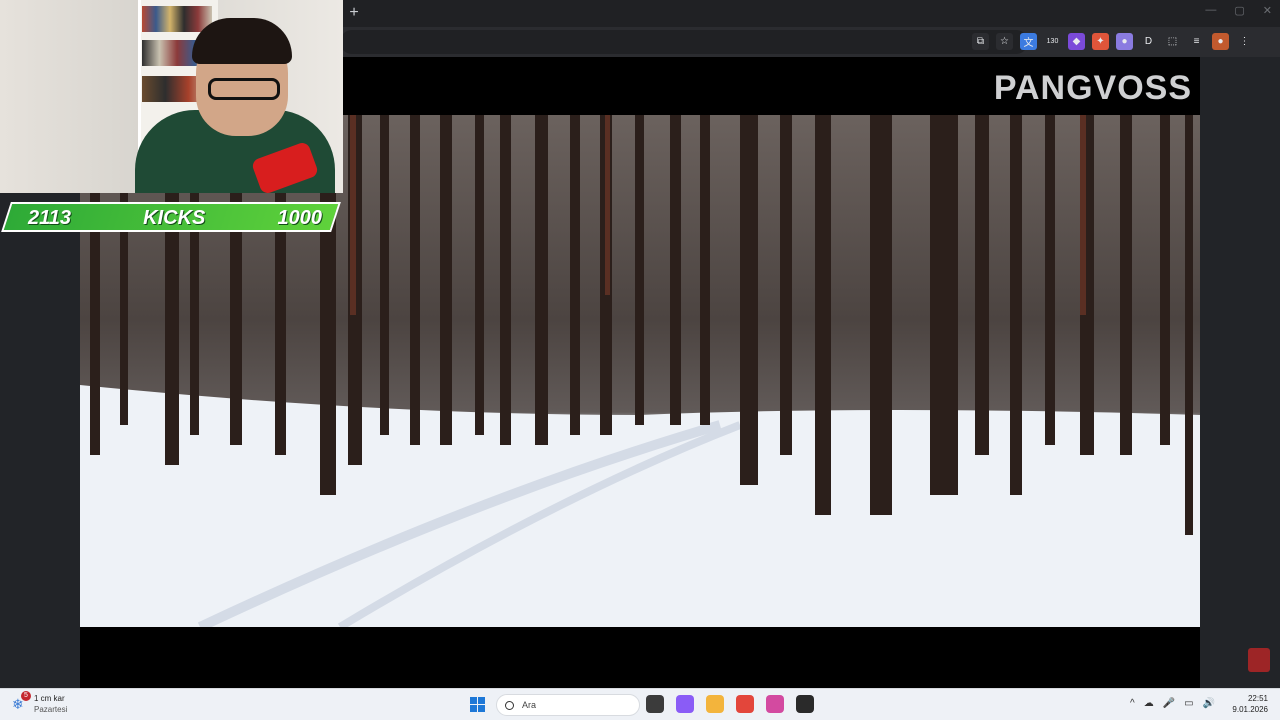 Image resolution: width=1280 pixels, height=720 pixels. I want to click on weather-day: Pazartesi, so click(51, 709).